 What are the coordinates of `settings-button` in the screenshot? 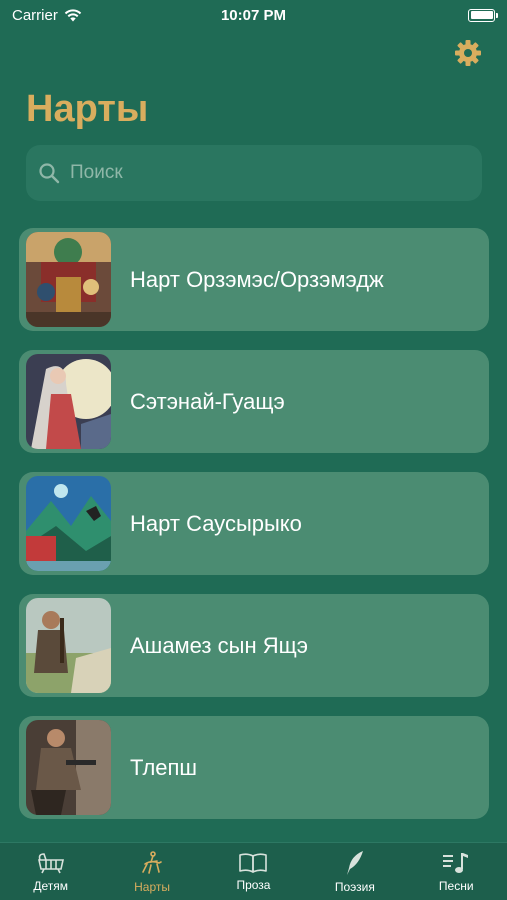 It's located at (468, 53).